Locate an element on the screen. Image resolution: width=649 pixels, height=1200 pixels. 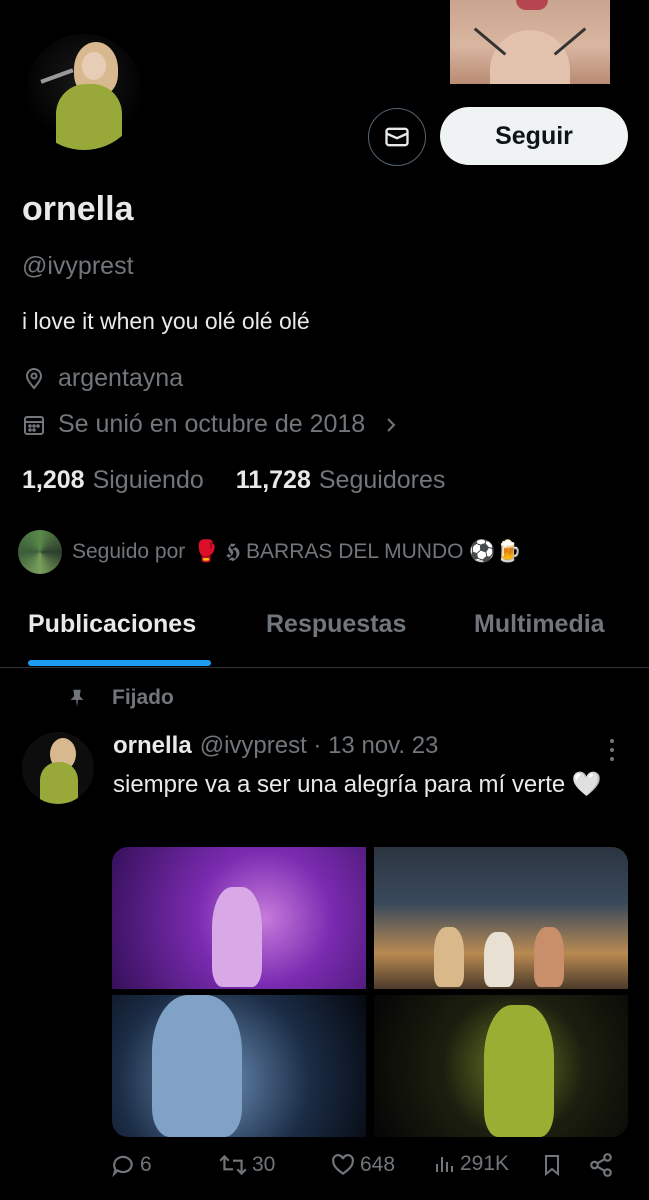
calendar-icon is located at coordinates (34, 425).